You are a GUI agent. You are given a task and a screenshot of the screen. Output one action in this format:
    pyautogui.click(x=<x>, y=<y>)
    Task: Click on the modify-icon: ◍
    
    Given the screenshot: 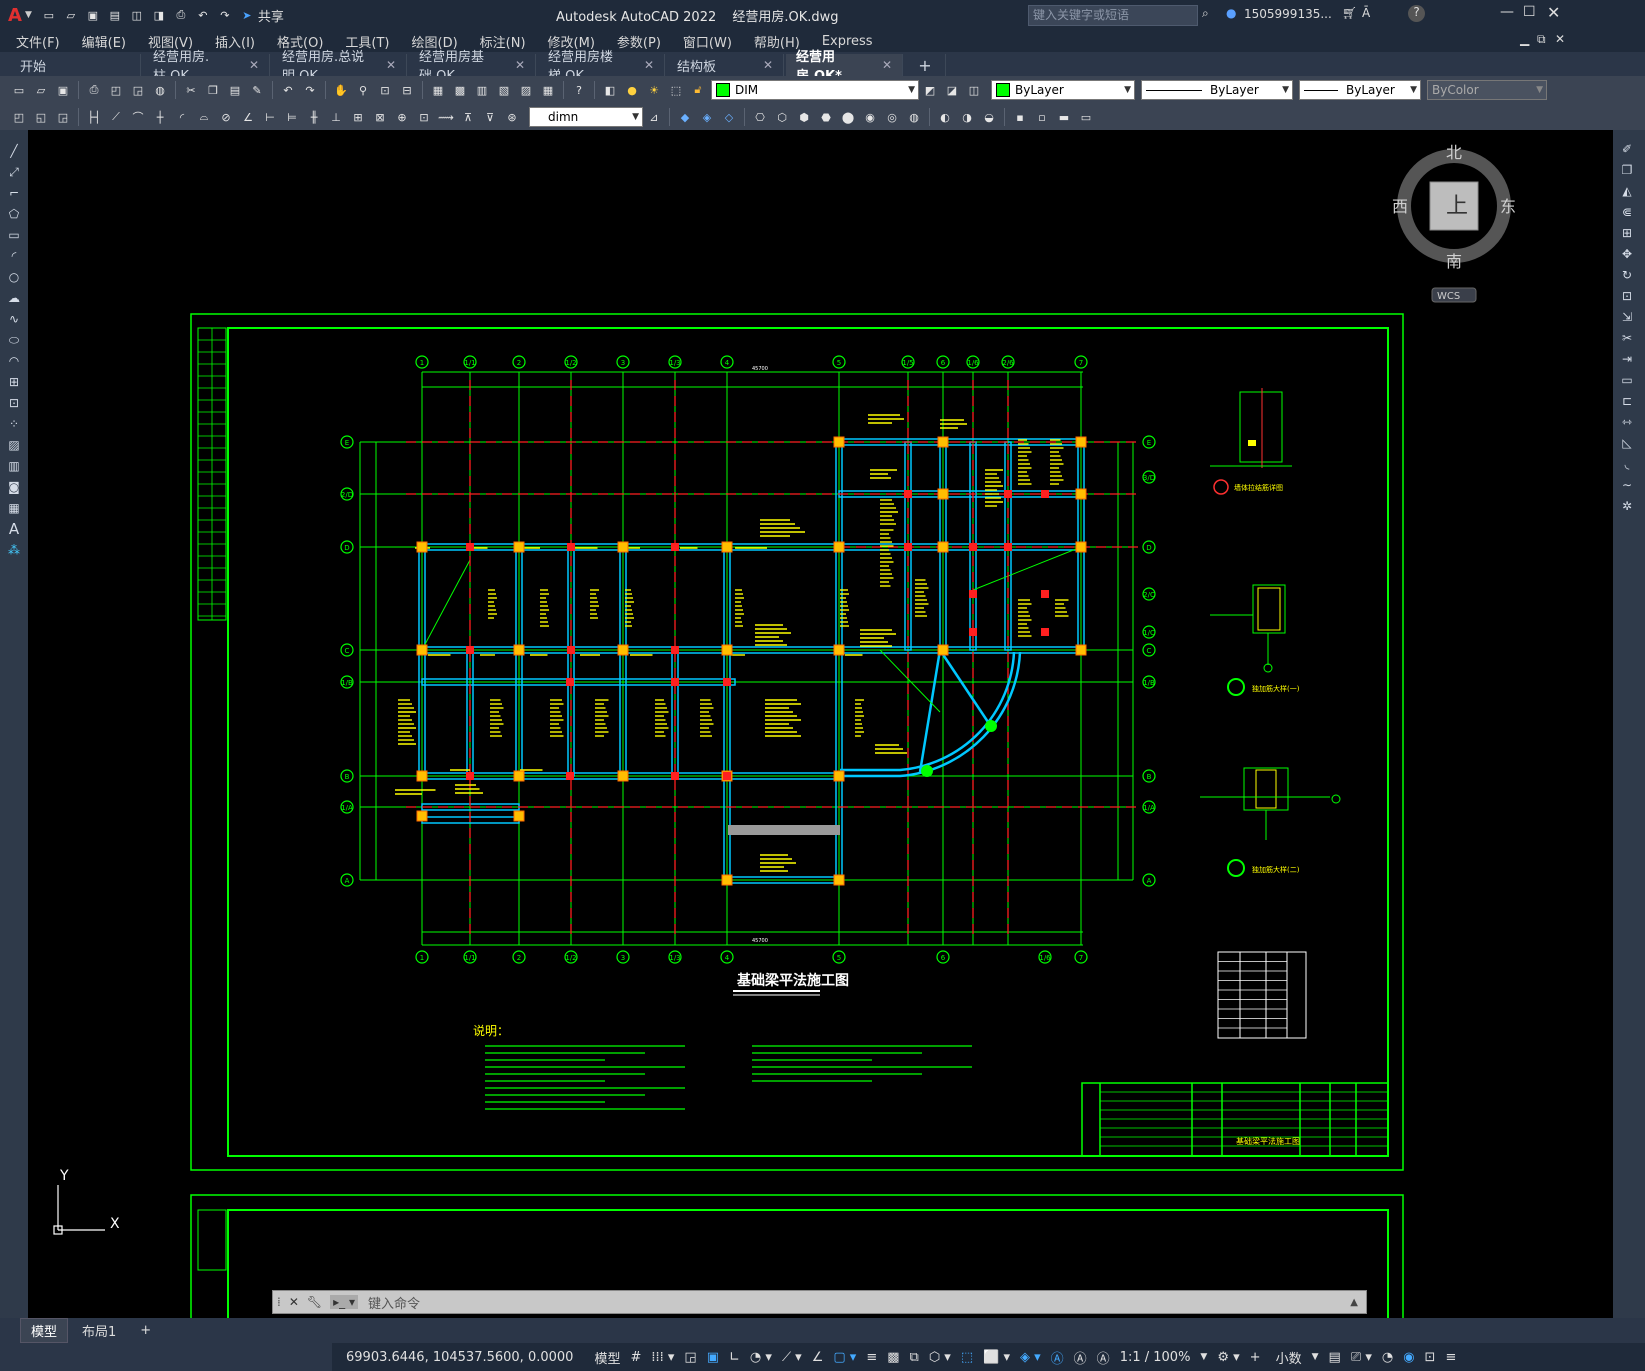 What is the action you would take?
    pyautogui.click(x=914, y=117)
    